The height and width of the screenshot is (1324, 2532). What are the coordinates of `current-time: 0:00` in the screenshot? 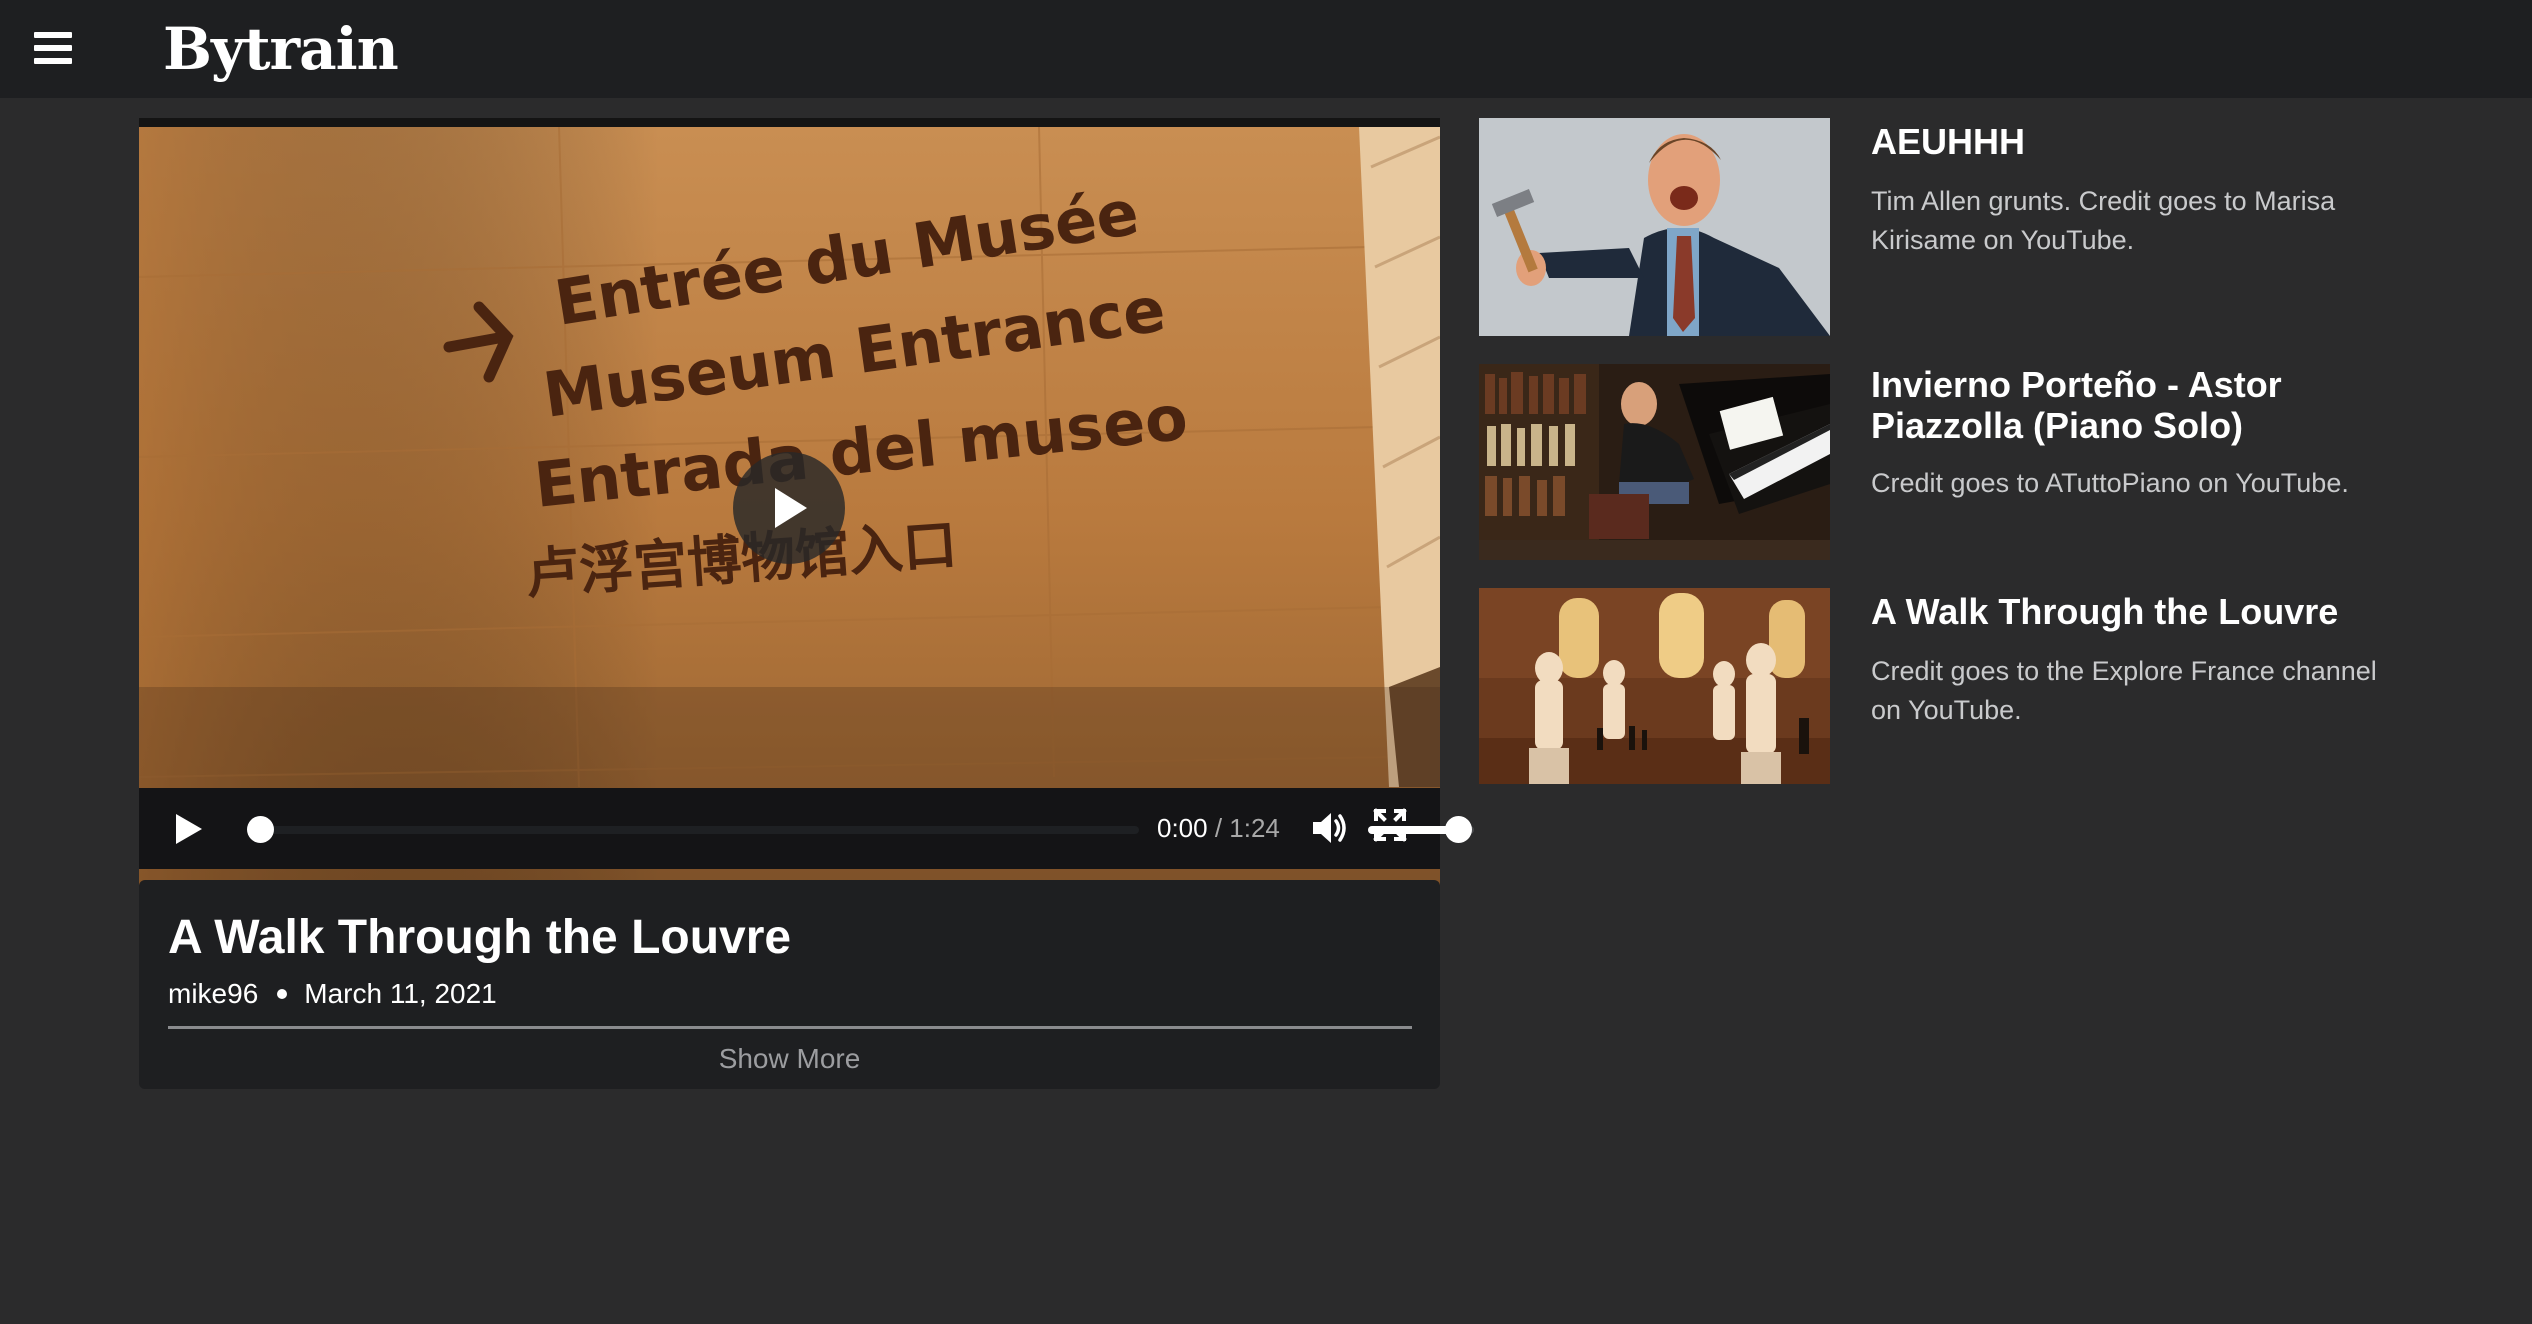 It's located at (1182, 828).